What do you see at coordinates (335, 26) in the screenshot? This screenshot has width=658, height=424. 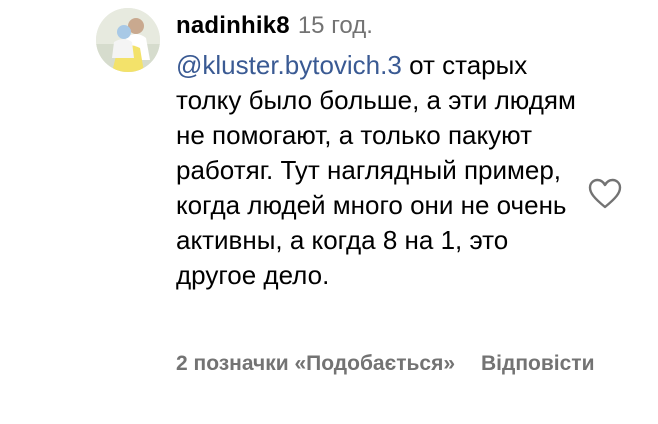 I see `timestamp: 15 год.` at bounding box center [335, 26].